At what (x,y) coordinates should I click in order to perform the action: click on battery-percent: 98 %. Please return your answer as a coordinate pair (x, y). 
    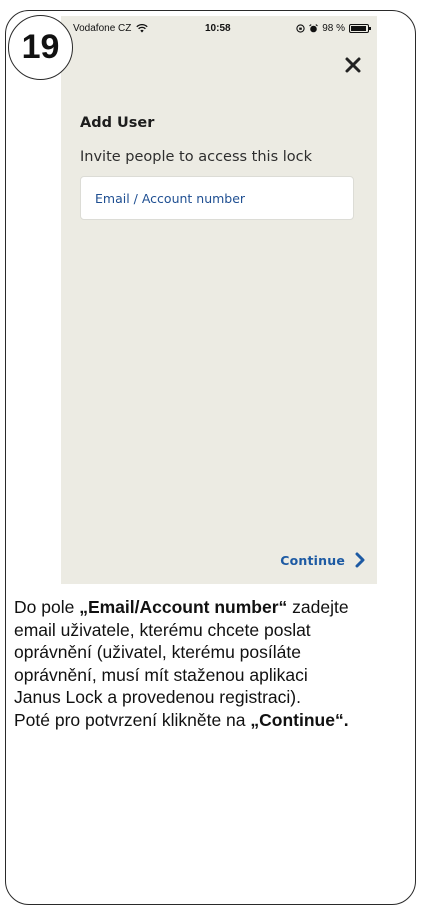
    Looking at the image, I should click on (333, 28).